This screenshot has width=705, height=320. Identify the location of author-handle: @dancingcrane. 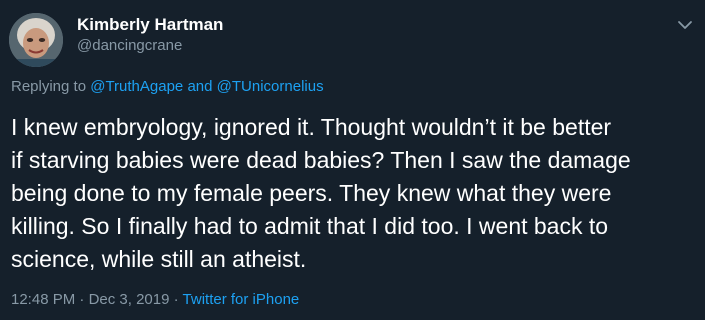
(150, 45).